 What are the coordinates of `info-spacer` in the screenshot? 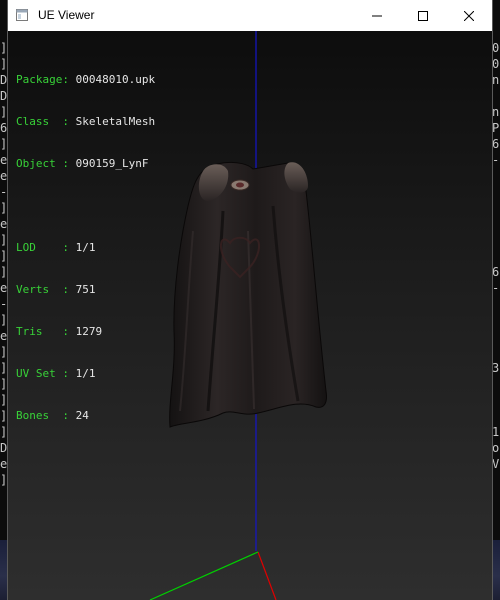 It's located at (85, 206).